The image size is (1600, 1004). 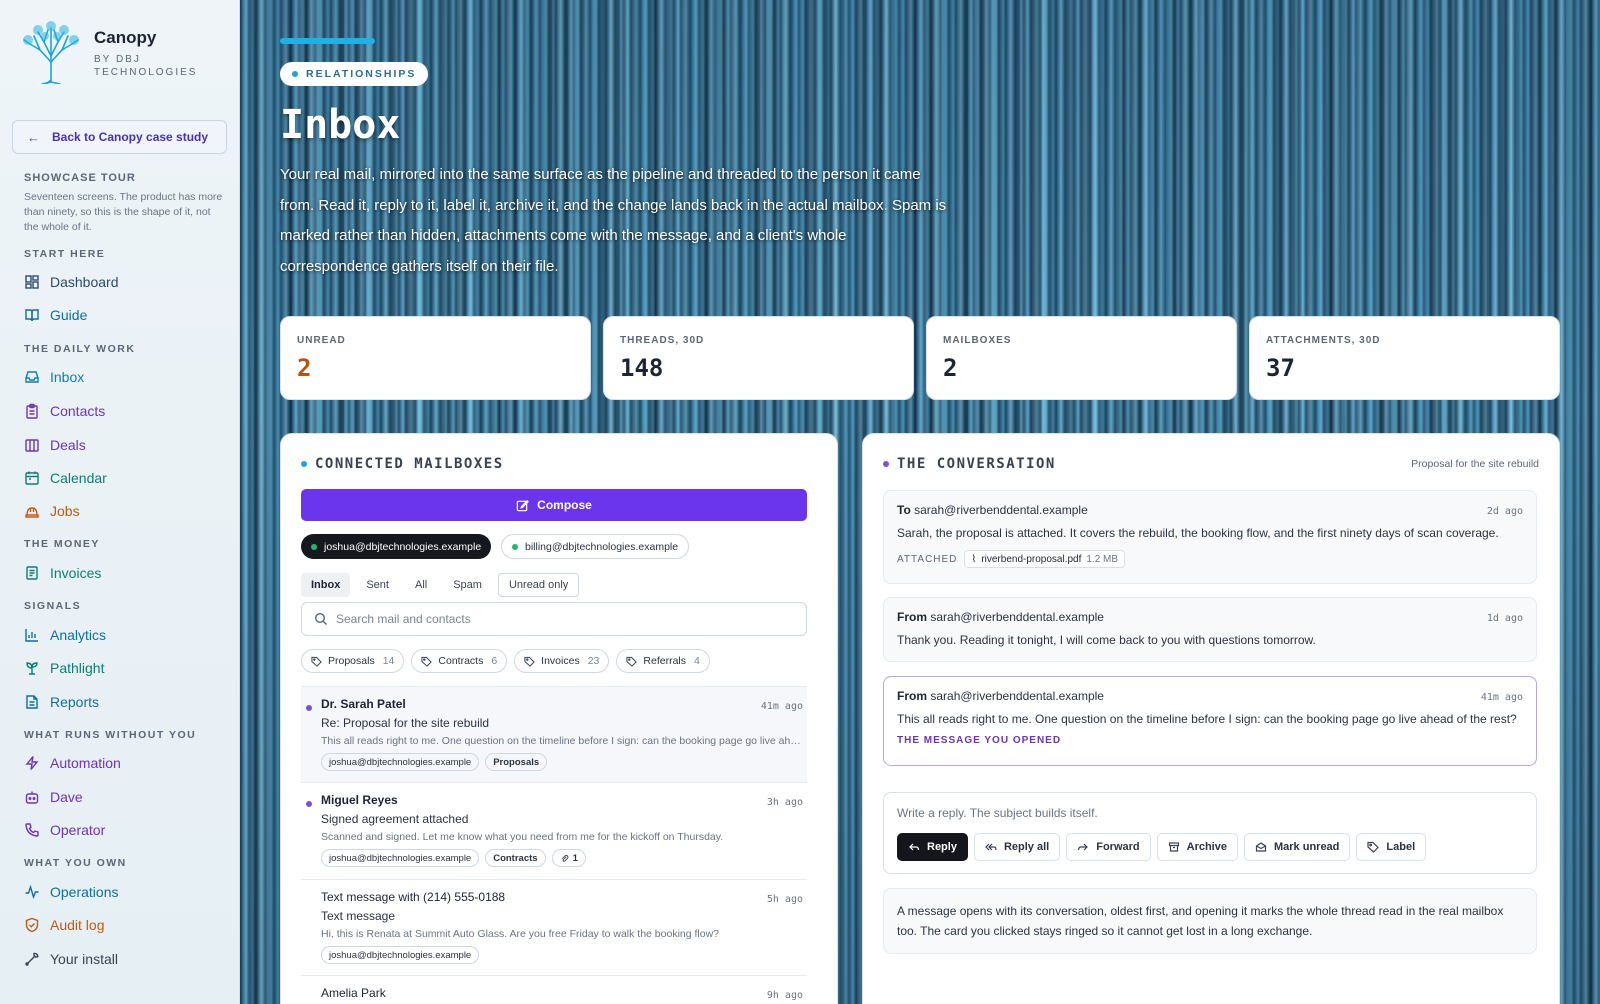 What do you see at coordinates (467, 585) in the screenshot?
I see `tab-spam: Spam` at bounding box center [467, 585].